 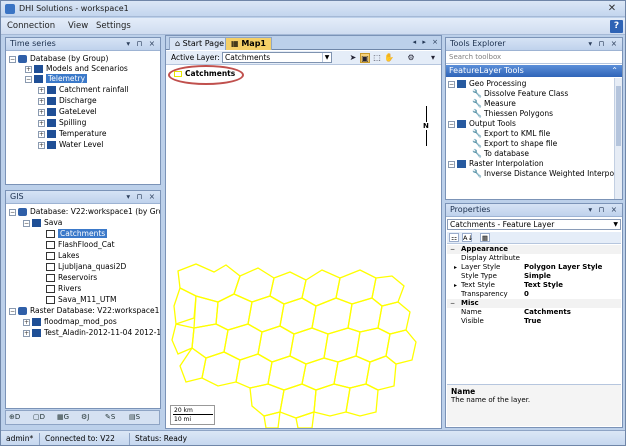 What do you see at coordinates (77, 234) in the screenshot?
I see `tree-node-catchments: Catchments` at bounding box center [77, 234].